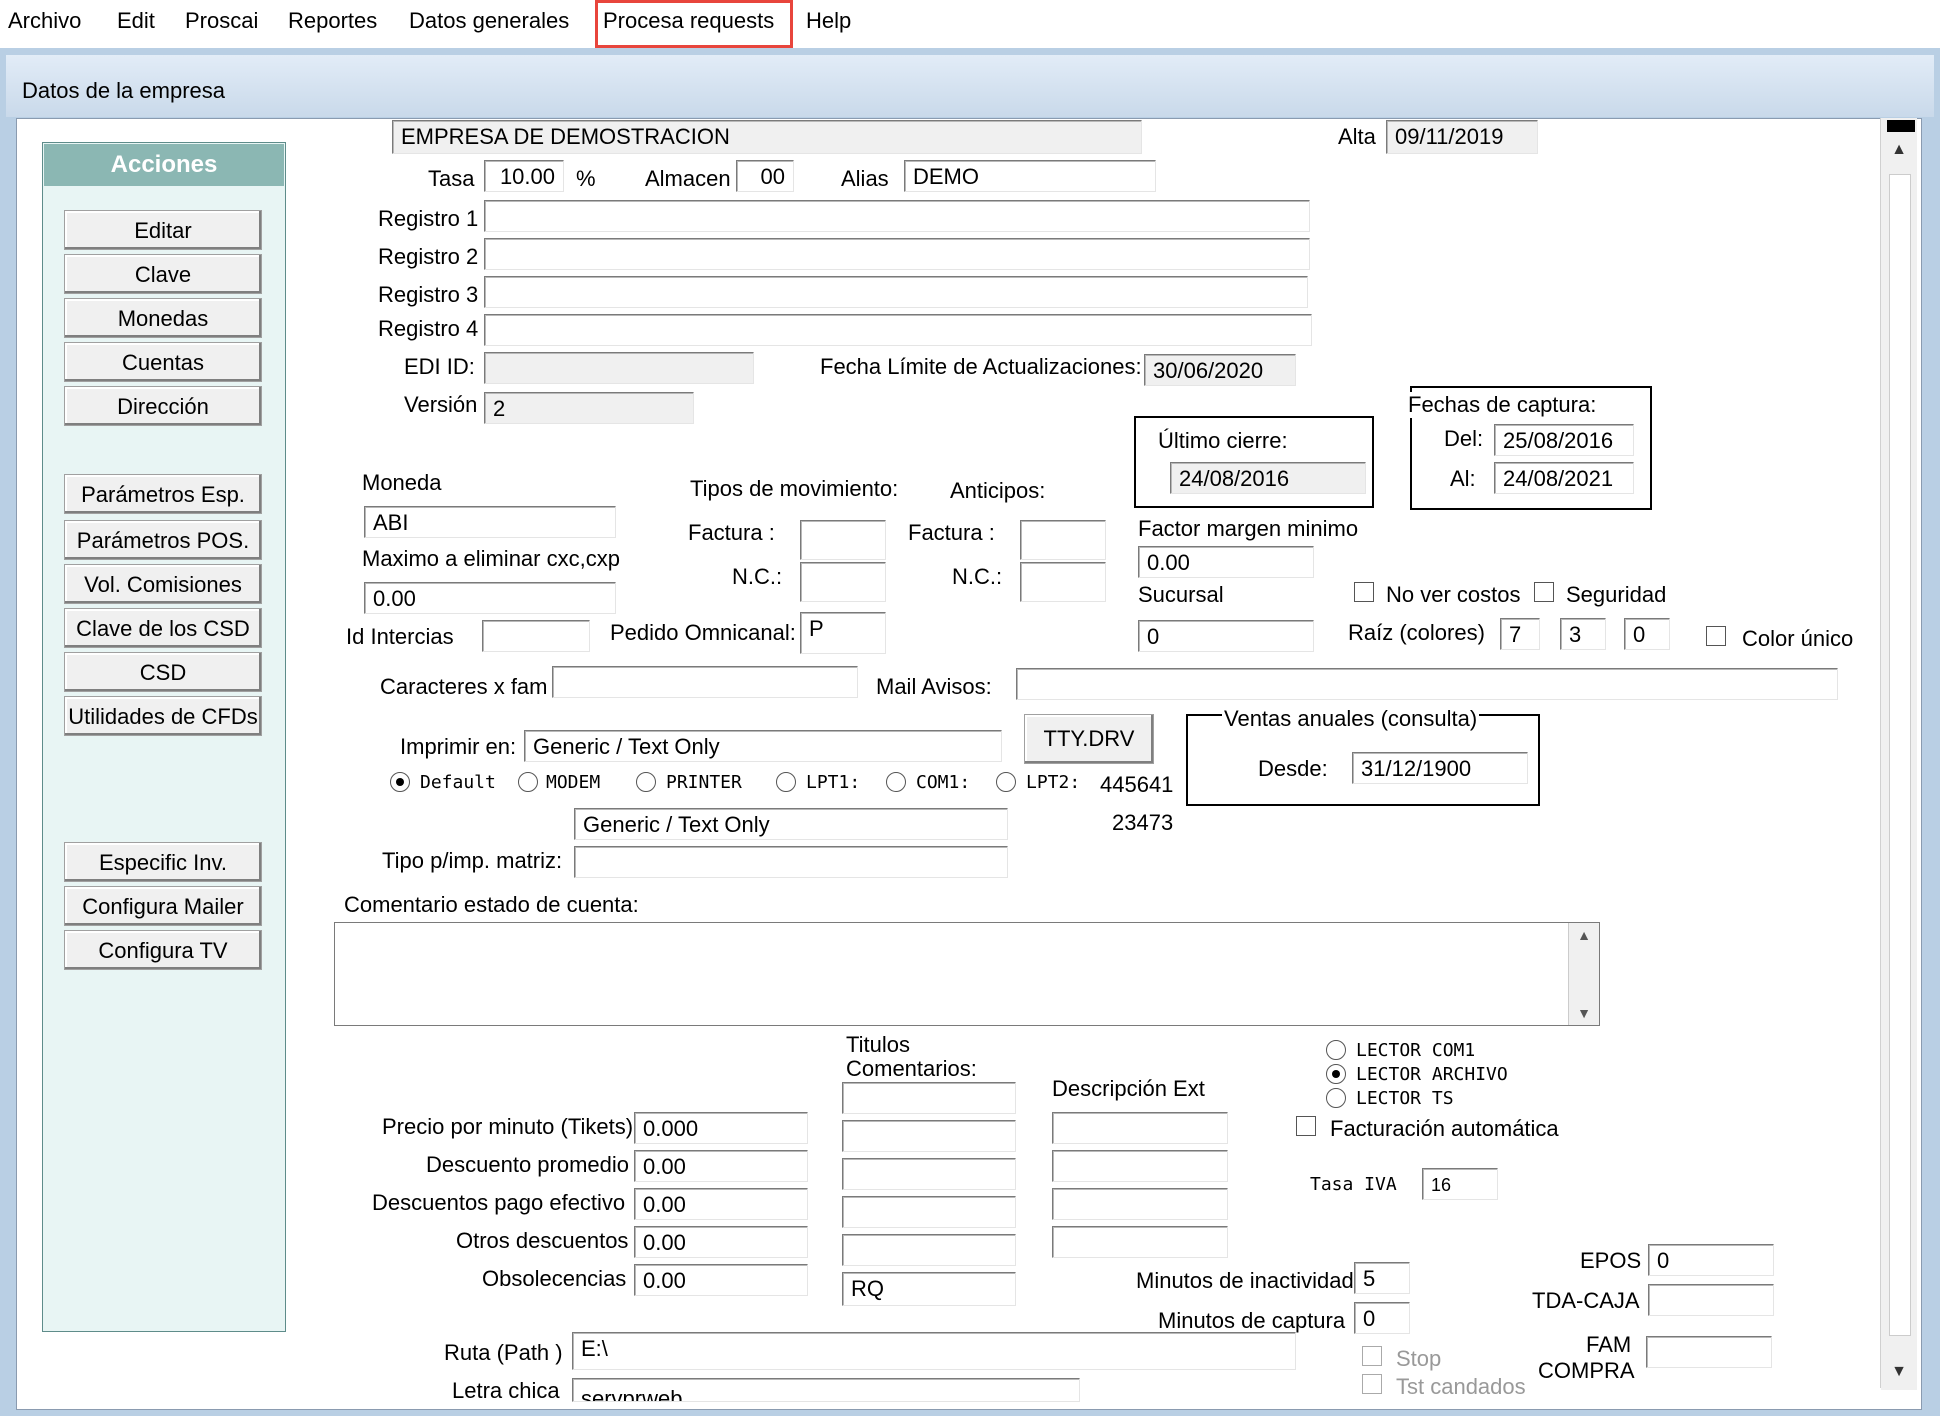 The height and width of the screenshot is (1416, 1940). I want to click on radio-com1, so click(896, 782).